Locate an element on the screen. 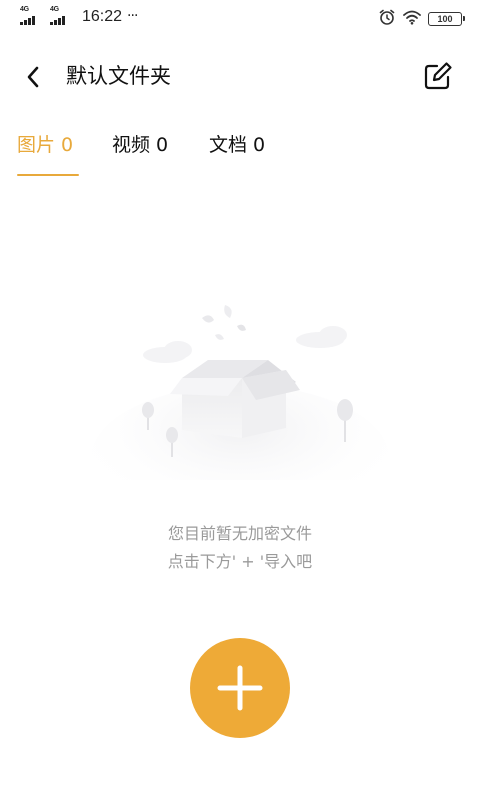 The image size is (480, 800). empty-message-line2: 点击下方' + '导入吧 is located at coordinates (240, 561).